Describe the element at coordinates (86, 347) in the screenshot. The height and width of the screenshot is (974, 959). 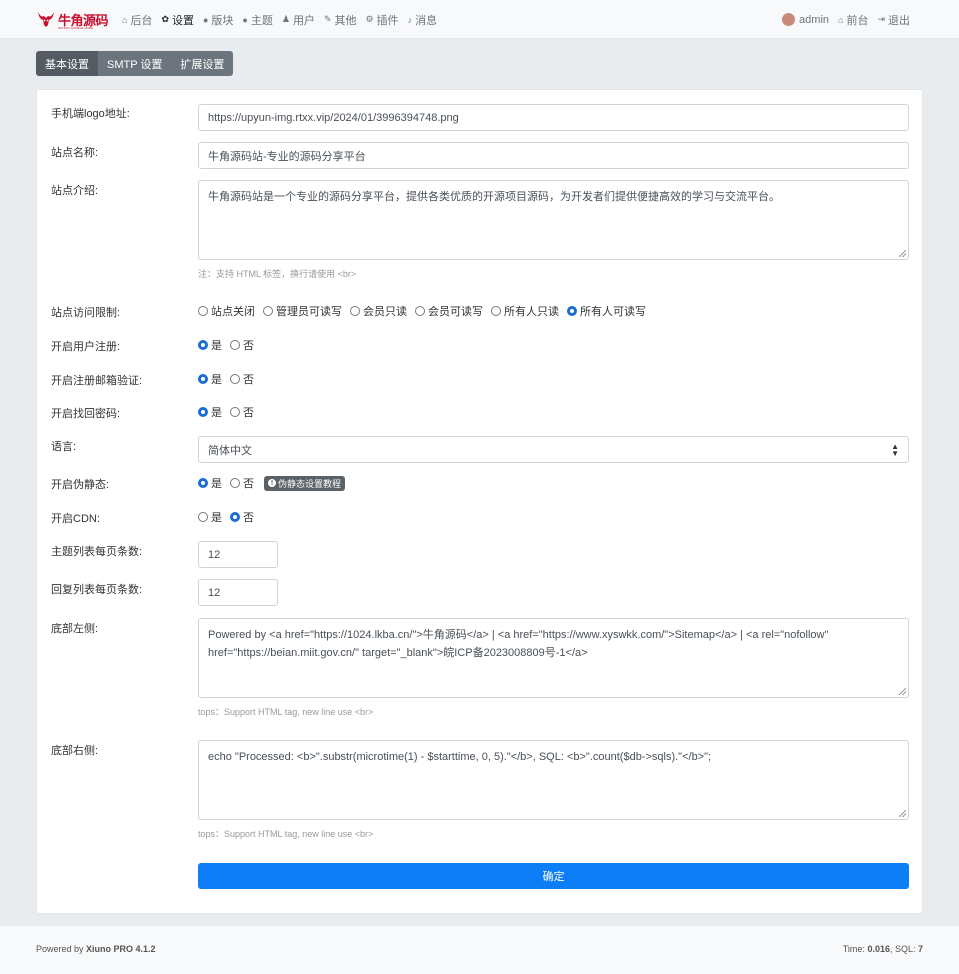
I see `user-register-label: 开启用户注册:` at that location.